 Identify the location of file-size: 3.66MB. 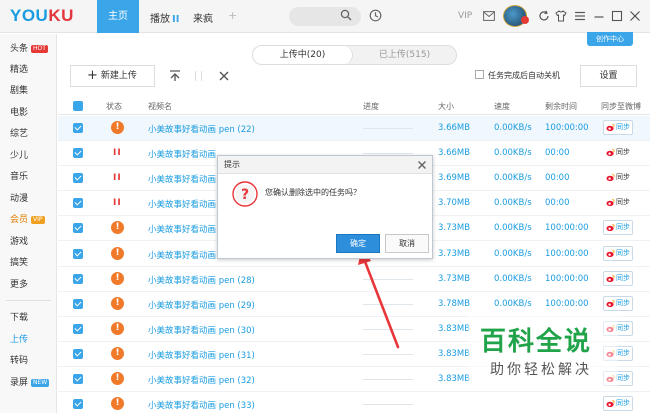
(454, 153).